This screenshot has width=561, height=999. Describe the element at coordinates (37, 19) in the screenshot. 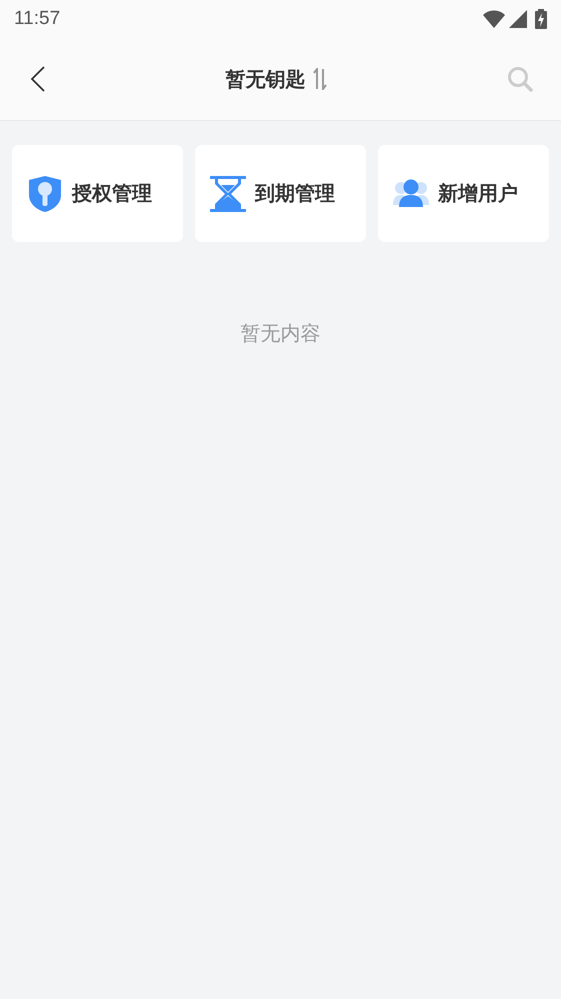

I see `status-time: 11:57` at that location.